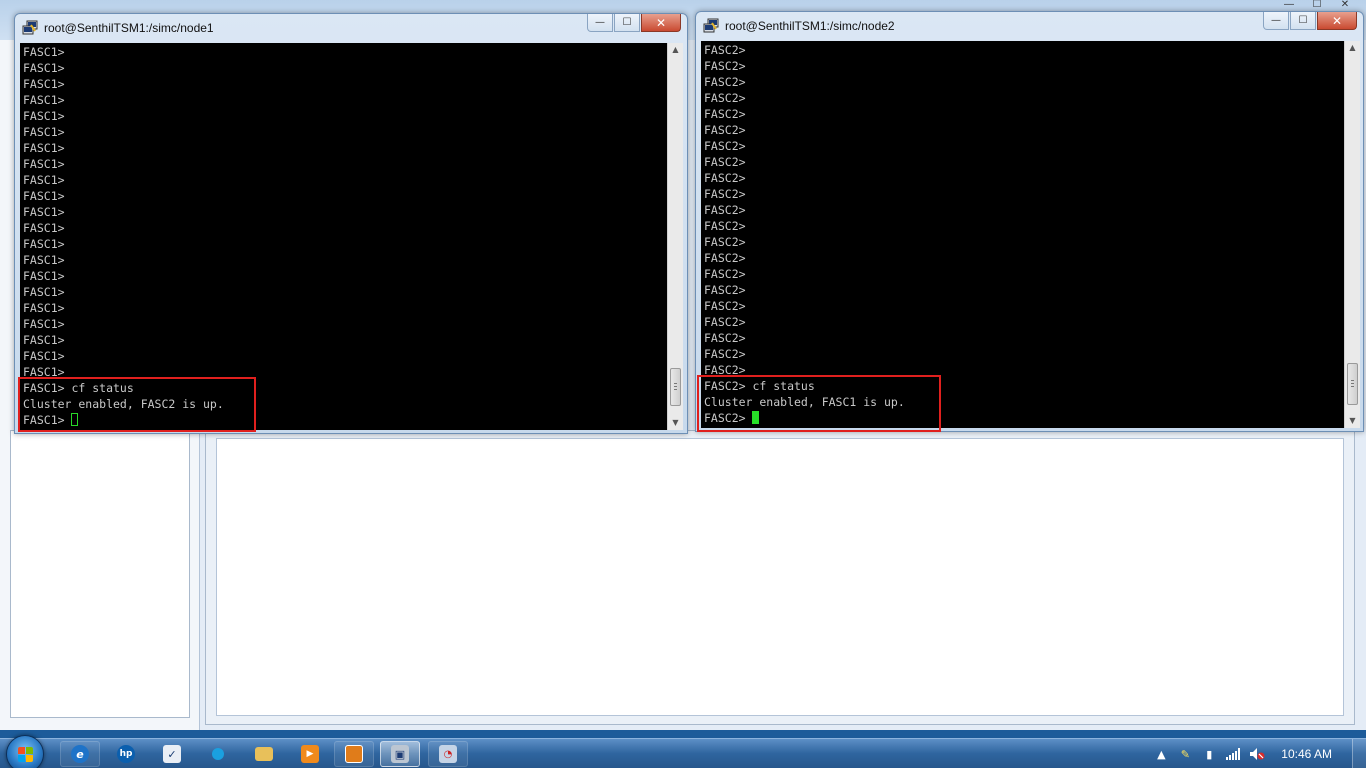 The image size is (1366, 768). What do you see at coordinates (756, 417) in the screenshot?
I see `cursor` at bounding box center [756, 417].